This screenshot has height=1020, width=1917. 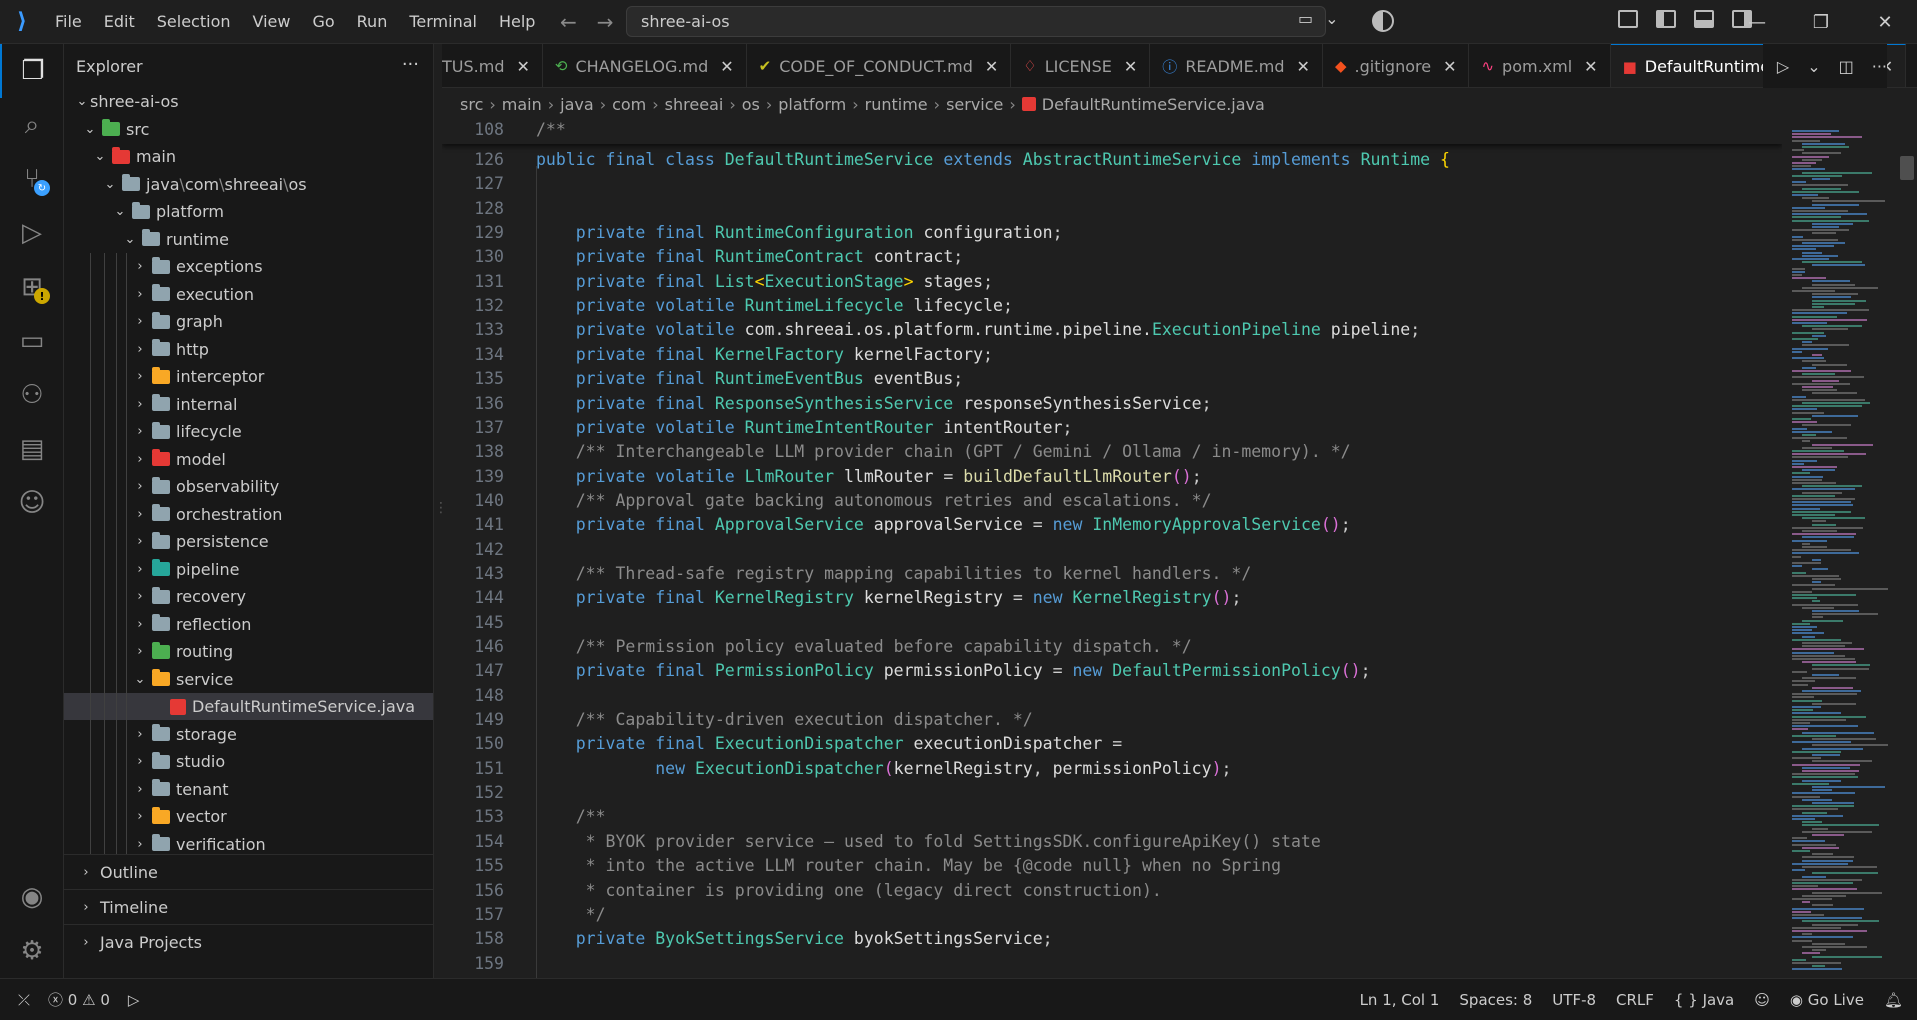 What do you see at coordinates (32, 179) in the screenshot?
I see `source-control-icon: ⑂ ↻` at bounding box center [32, 179].